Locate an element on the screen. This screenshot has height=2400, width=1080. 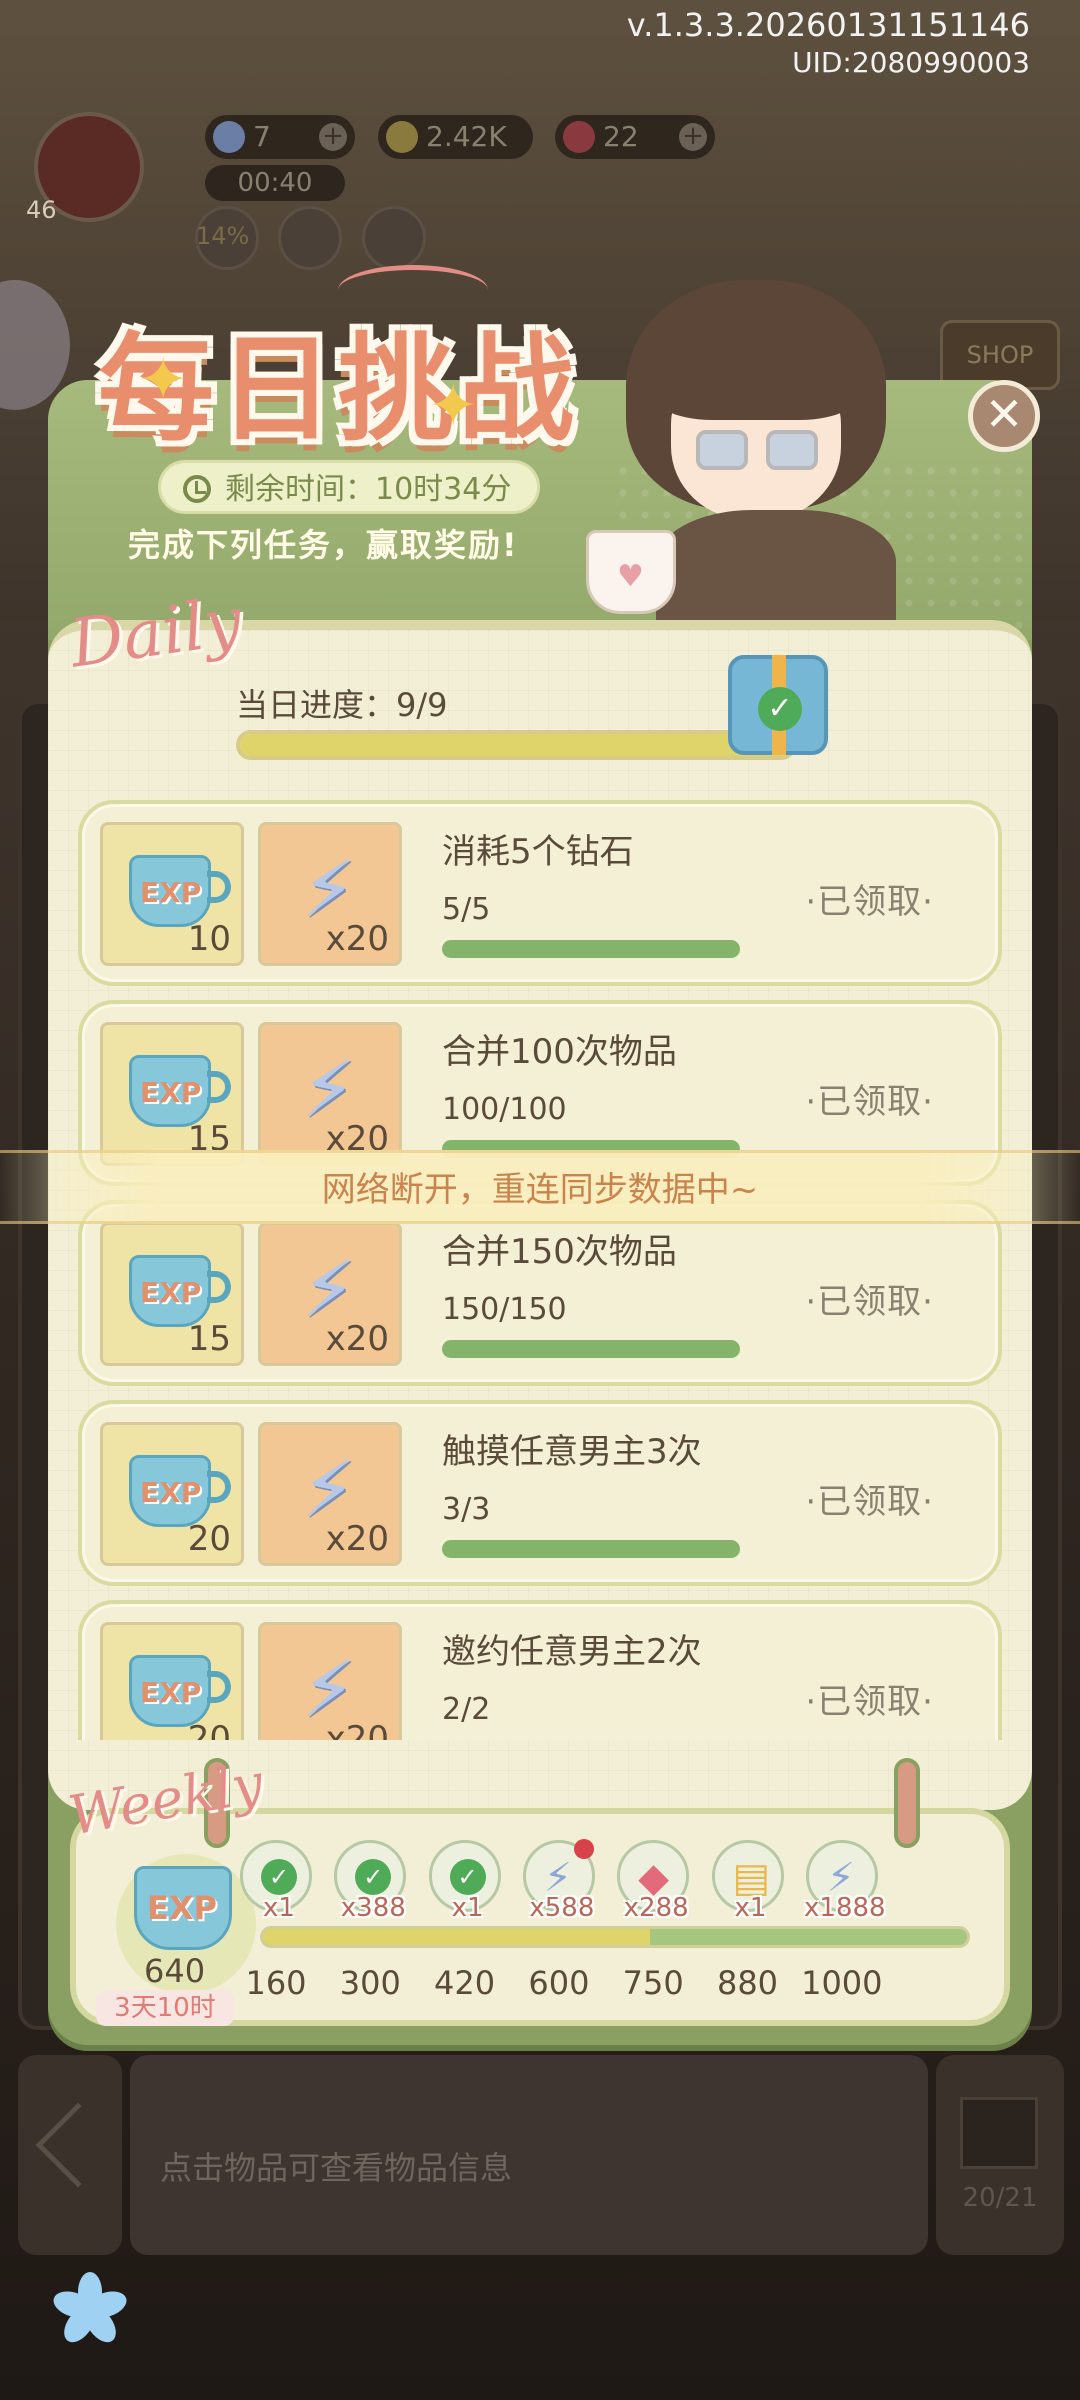
milestone-reward: ⚡ x1888 is located at coordinates (845, 1881).